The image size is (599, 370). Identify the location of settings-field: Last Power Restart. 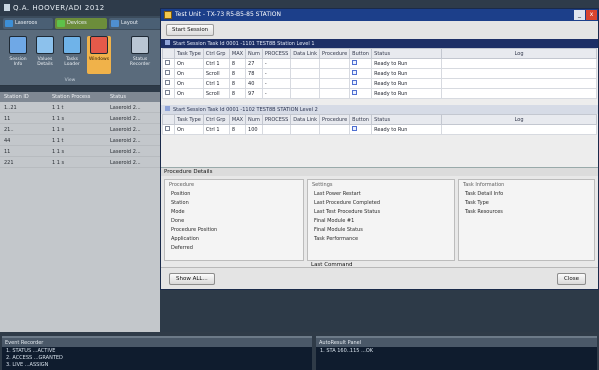
(337, 194).